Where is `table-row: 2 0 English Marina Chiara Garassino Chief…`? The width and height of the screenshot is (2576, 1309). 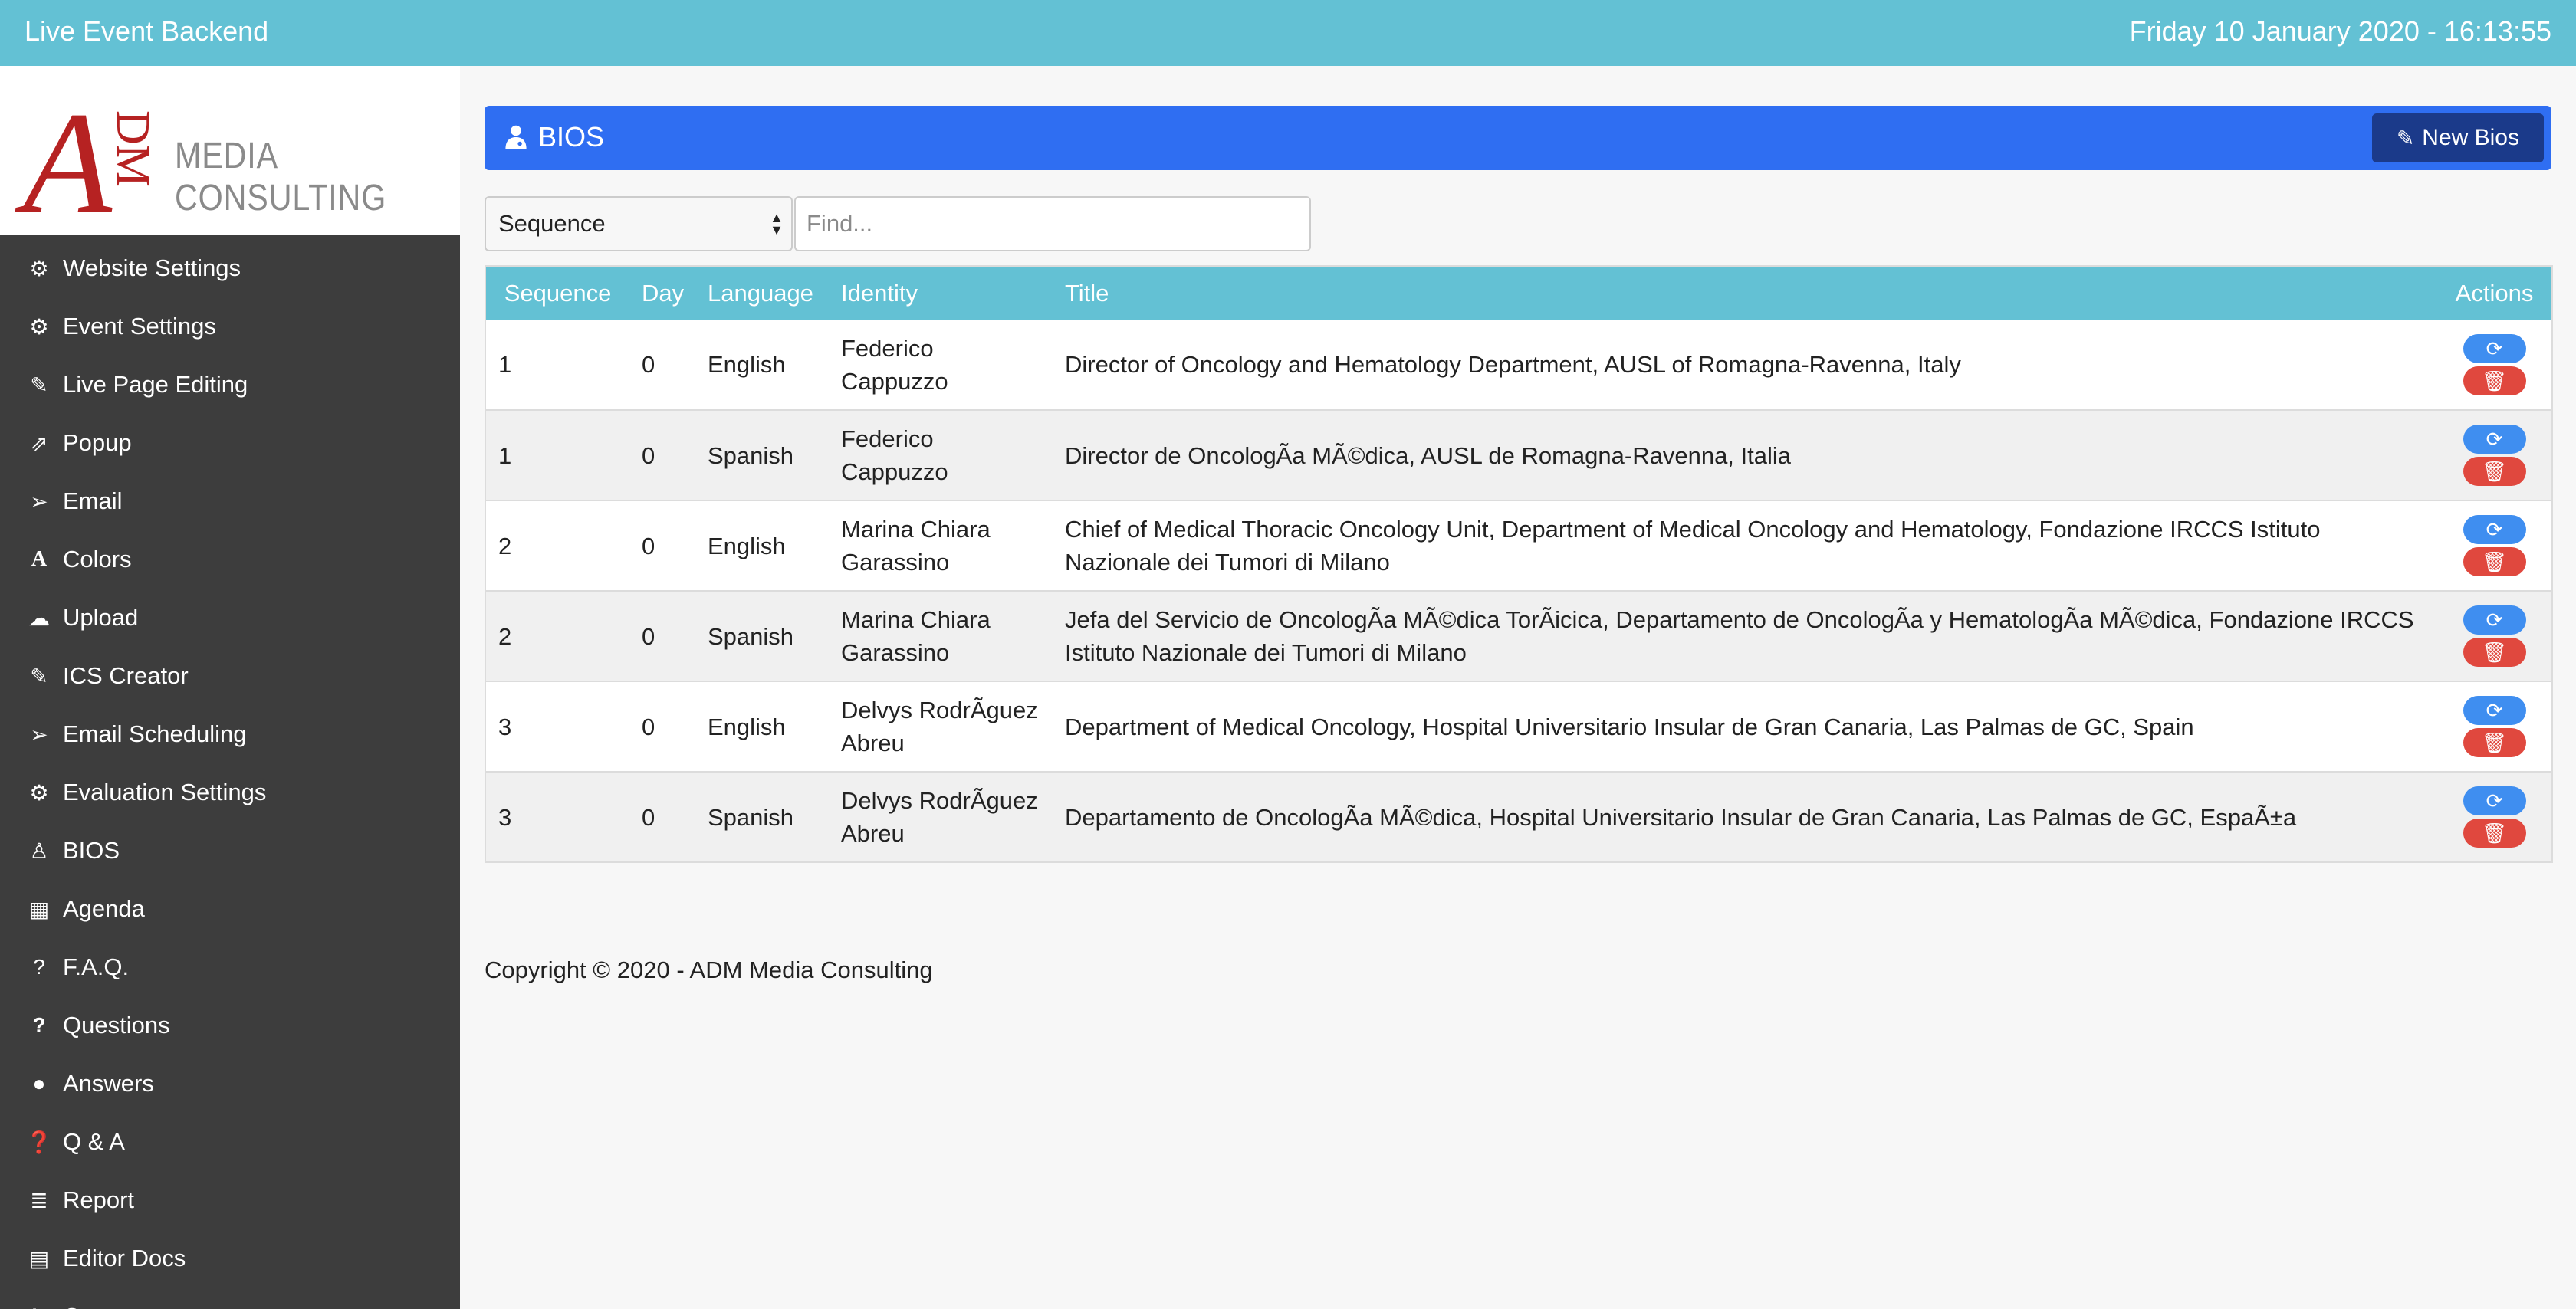
table-row: 2 0 English Marina Chiara Garassino Chief… is located at coordinates (1519, 546).